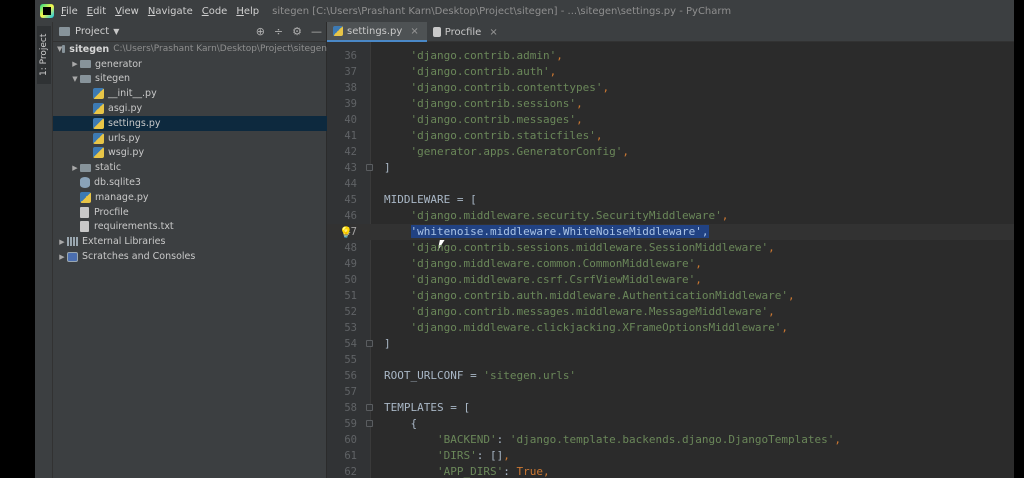 This screenshot has width=1024, height=478. I want to click on code-line: 40 'django.contrib.messages',, so click(670, 120).